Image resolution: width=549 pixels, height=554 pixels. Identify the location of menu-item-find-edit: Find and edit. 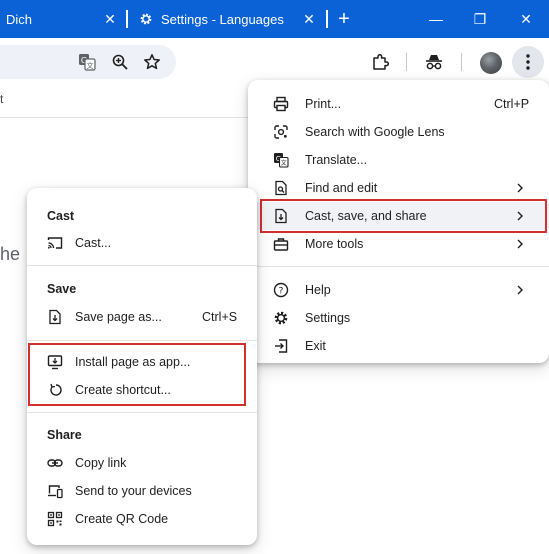
(398, 188).